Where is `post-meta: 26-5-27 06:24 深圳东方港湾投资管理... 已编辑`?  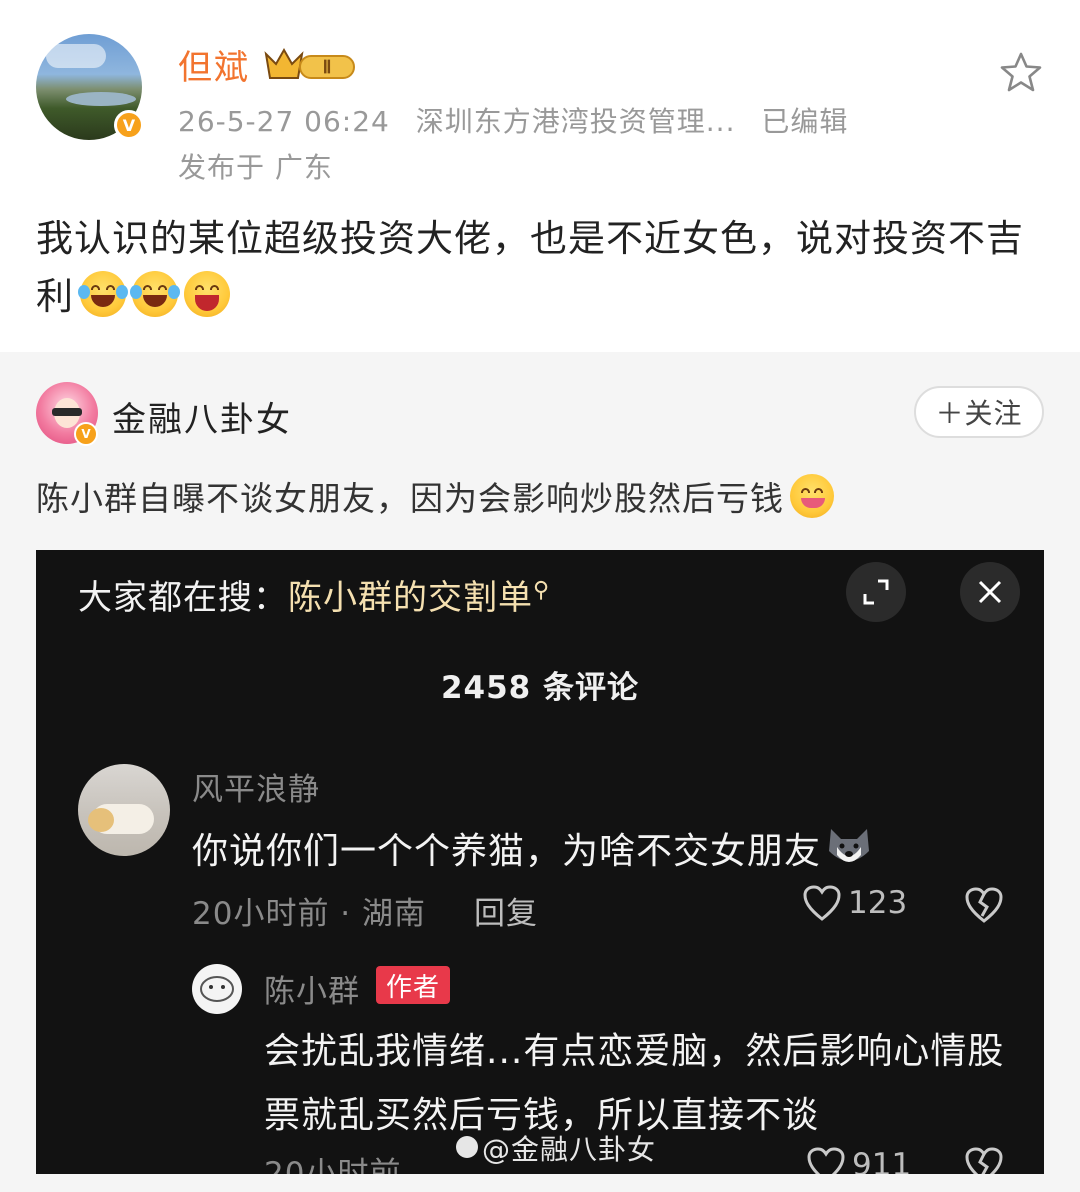 post-meta: 26-5-27 06:24 深圳东方港湾投资管理... 已编辑 is located at coordinates (521, 120).